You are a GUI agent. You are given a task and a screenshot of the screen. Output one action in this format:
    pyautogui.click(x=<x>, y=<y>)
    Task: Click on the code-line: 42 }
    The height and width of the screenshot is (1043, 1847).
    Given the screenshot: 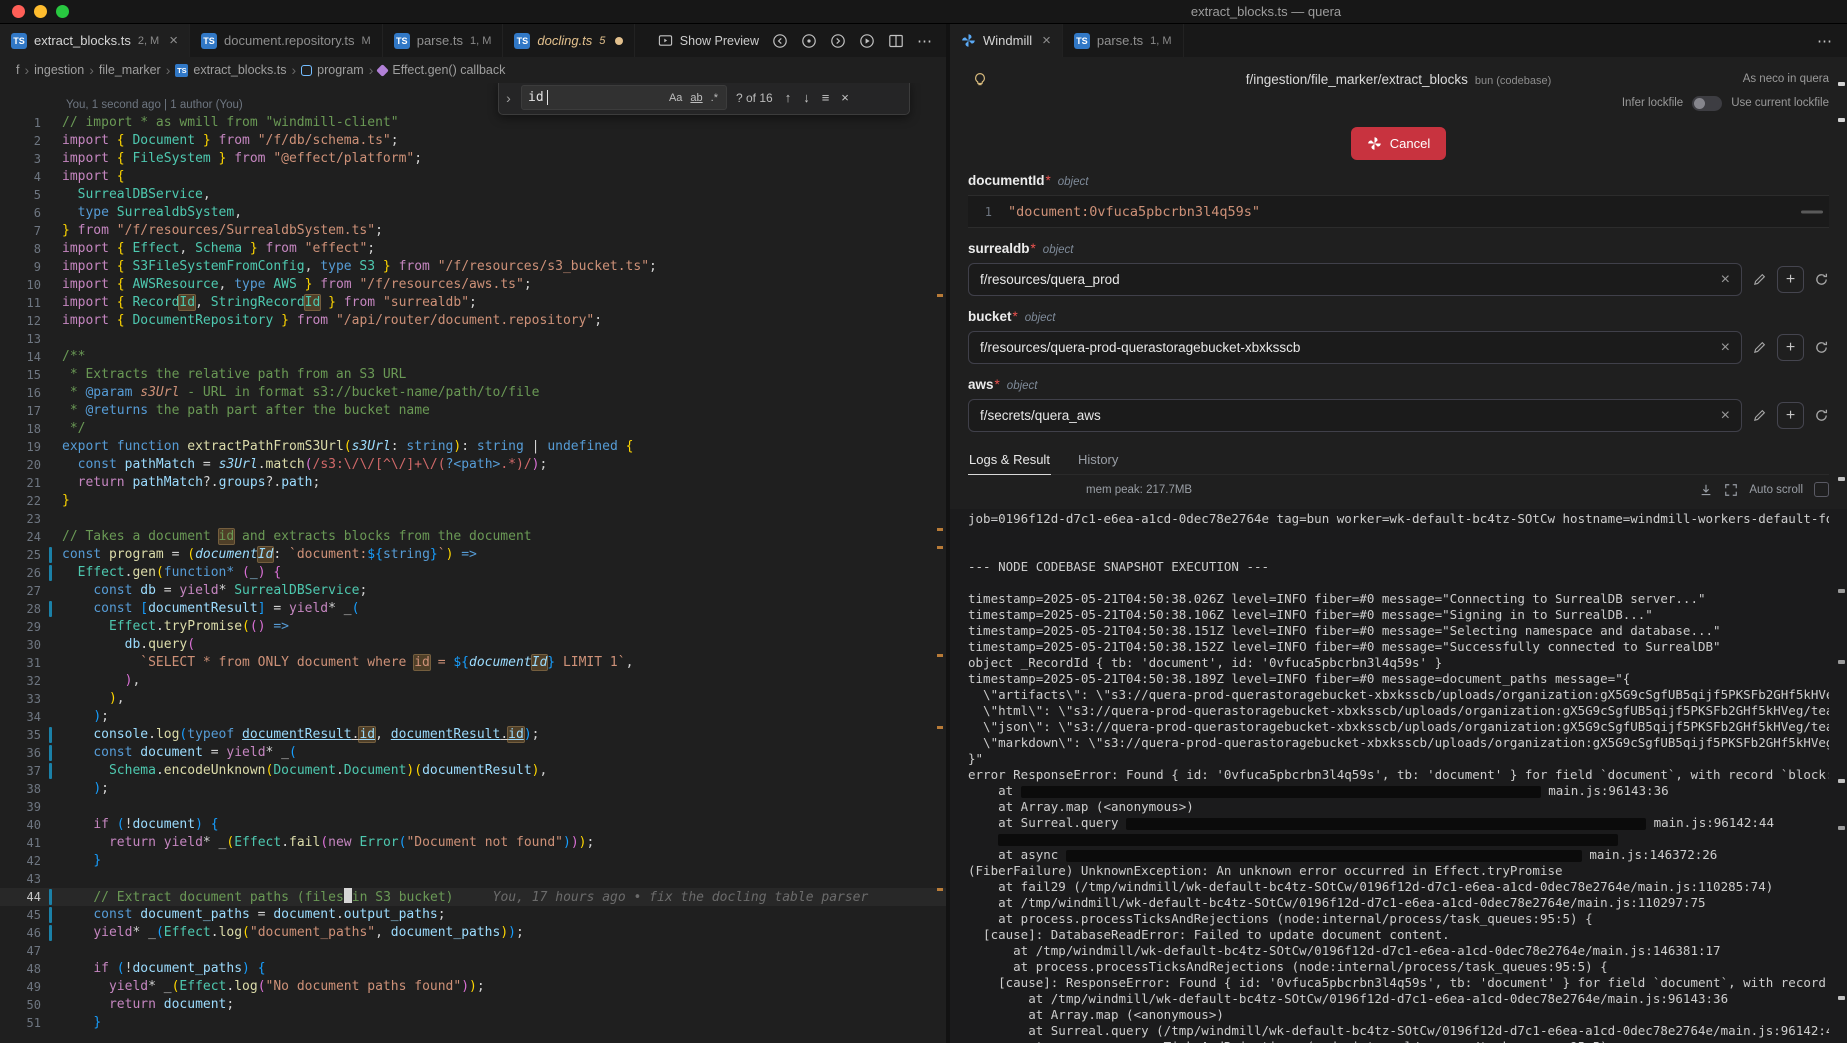 What is the action you would take?
    pyautogui.click(x=473, y=861)
    